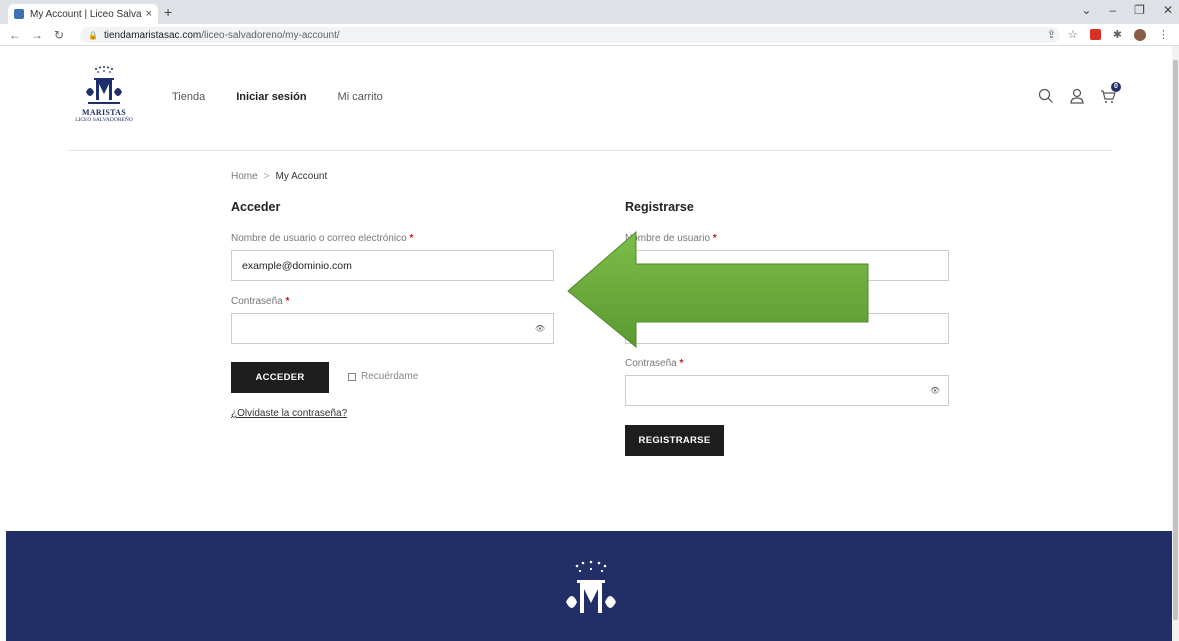  I want to click on scrollbar-thumb, so click(1175, 340).